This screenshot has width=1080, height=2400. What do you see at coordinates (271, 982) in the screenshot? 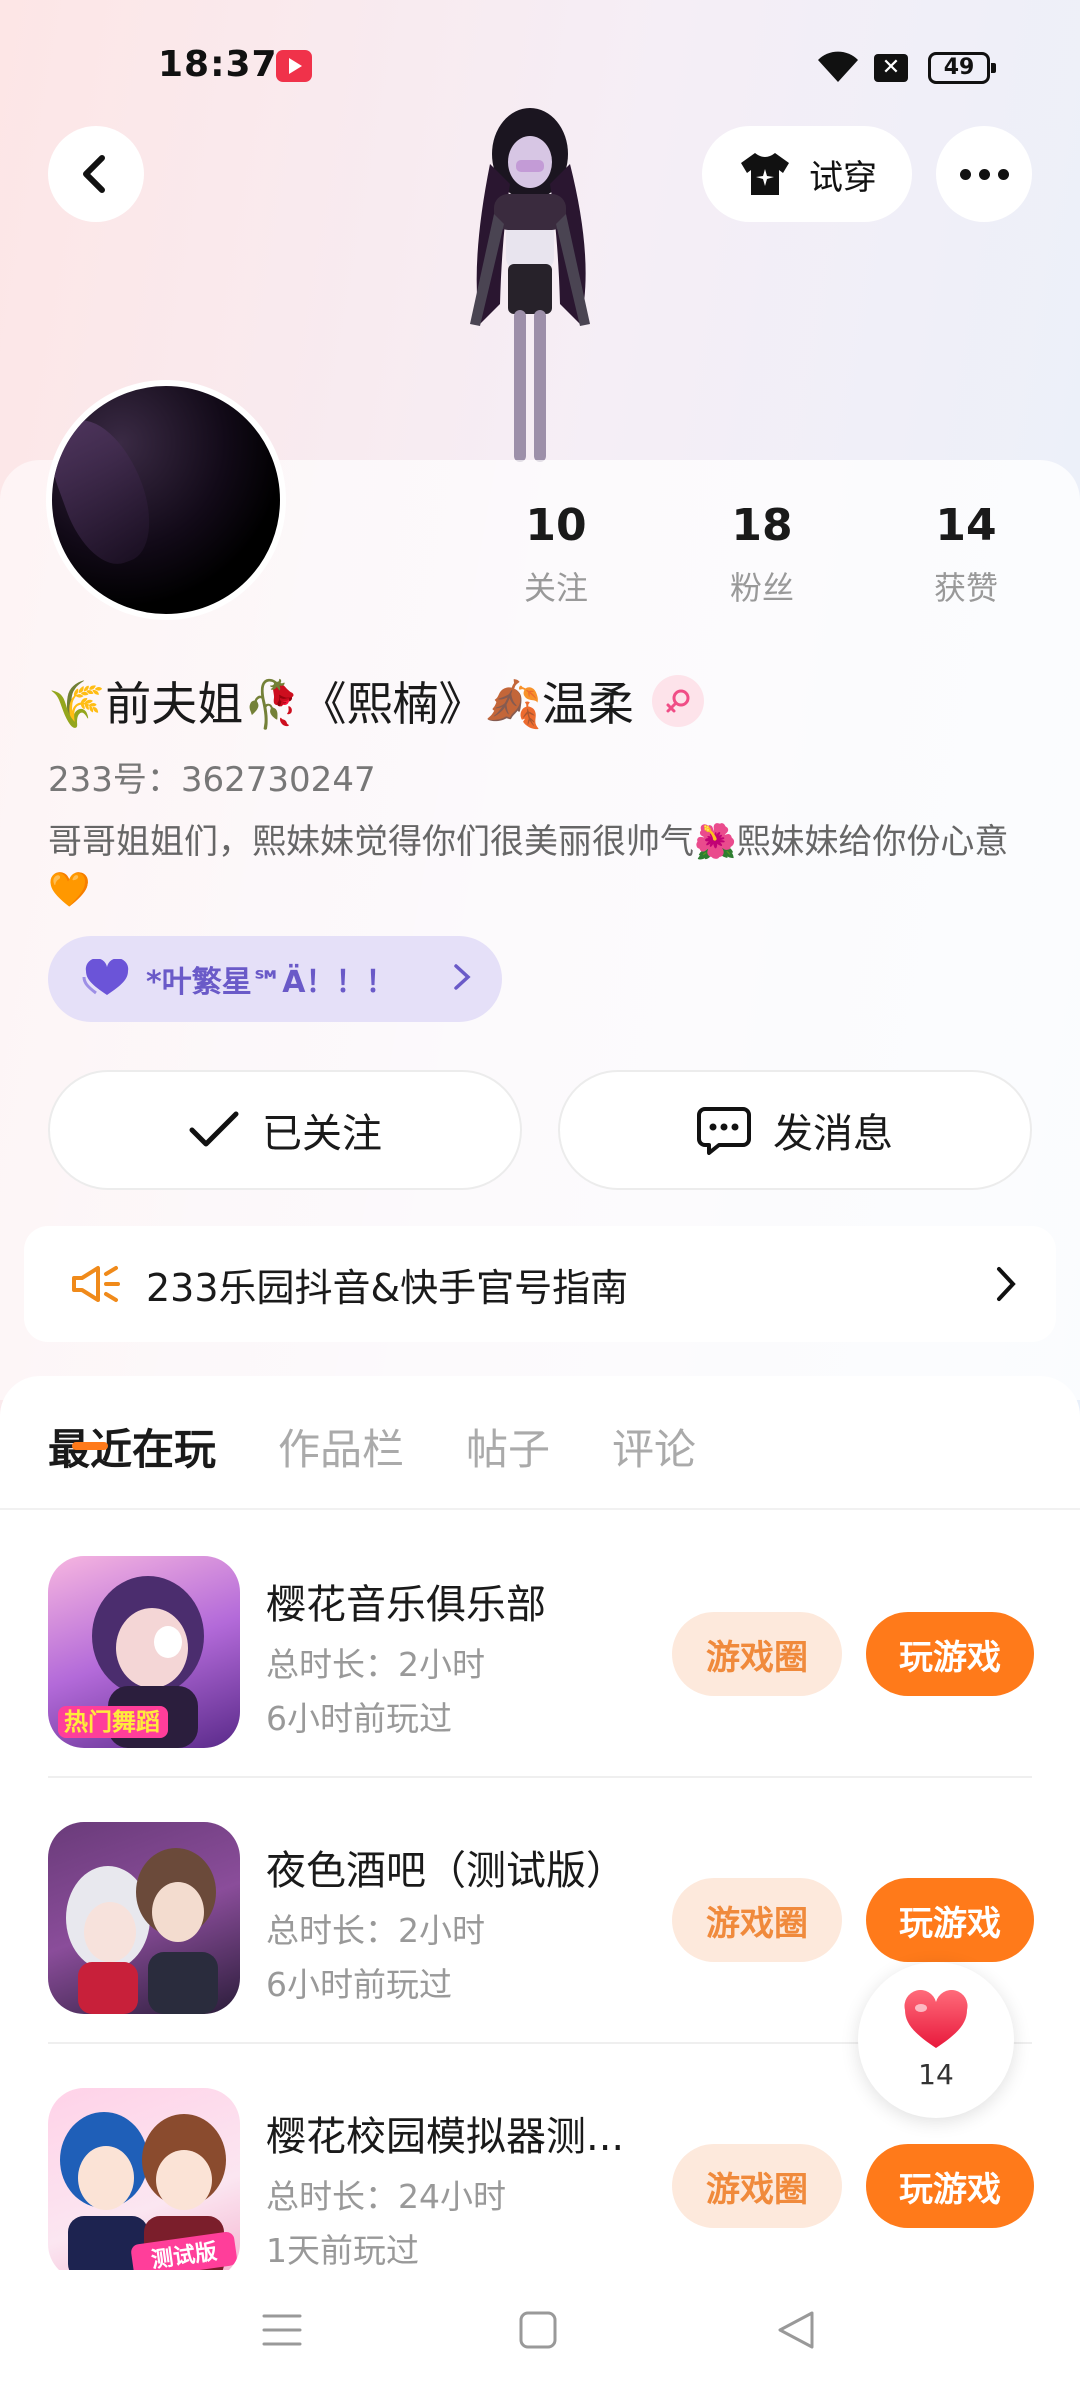
I see `guild-name: *叶繁星℠Ä！！！` at bounding box center [271, 982].